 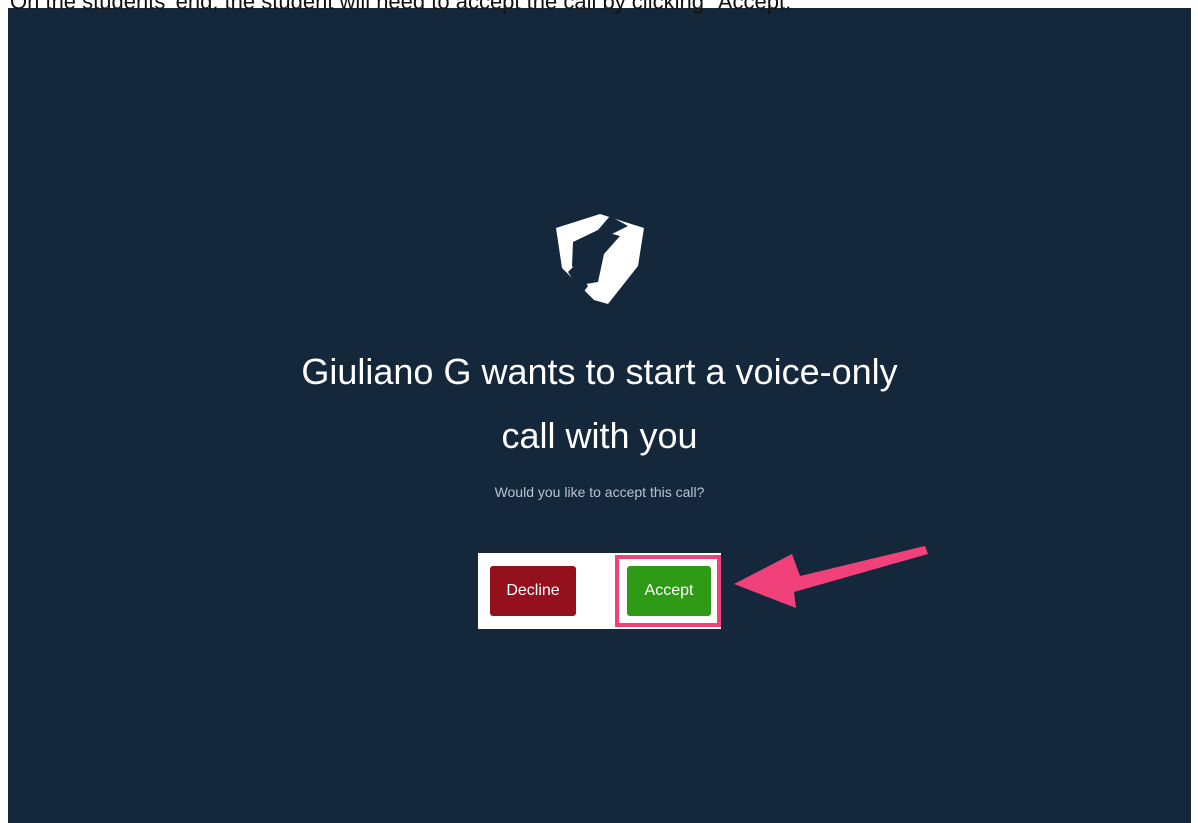 What do you see at coordinates (599, 492) in the screenshot?
I see `accept-question: Would you like to accept this call?` at bounding box center [599, 492].